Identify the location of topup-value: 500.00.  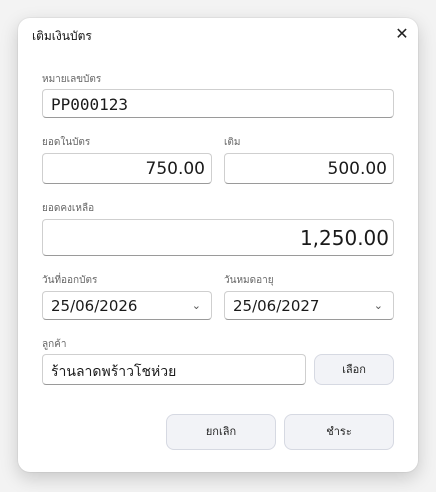
(357, 169).